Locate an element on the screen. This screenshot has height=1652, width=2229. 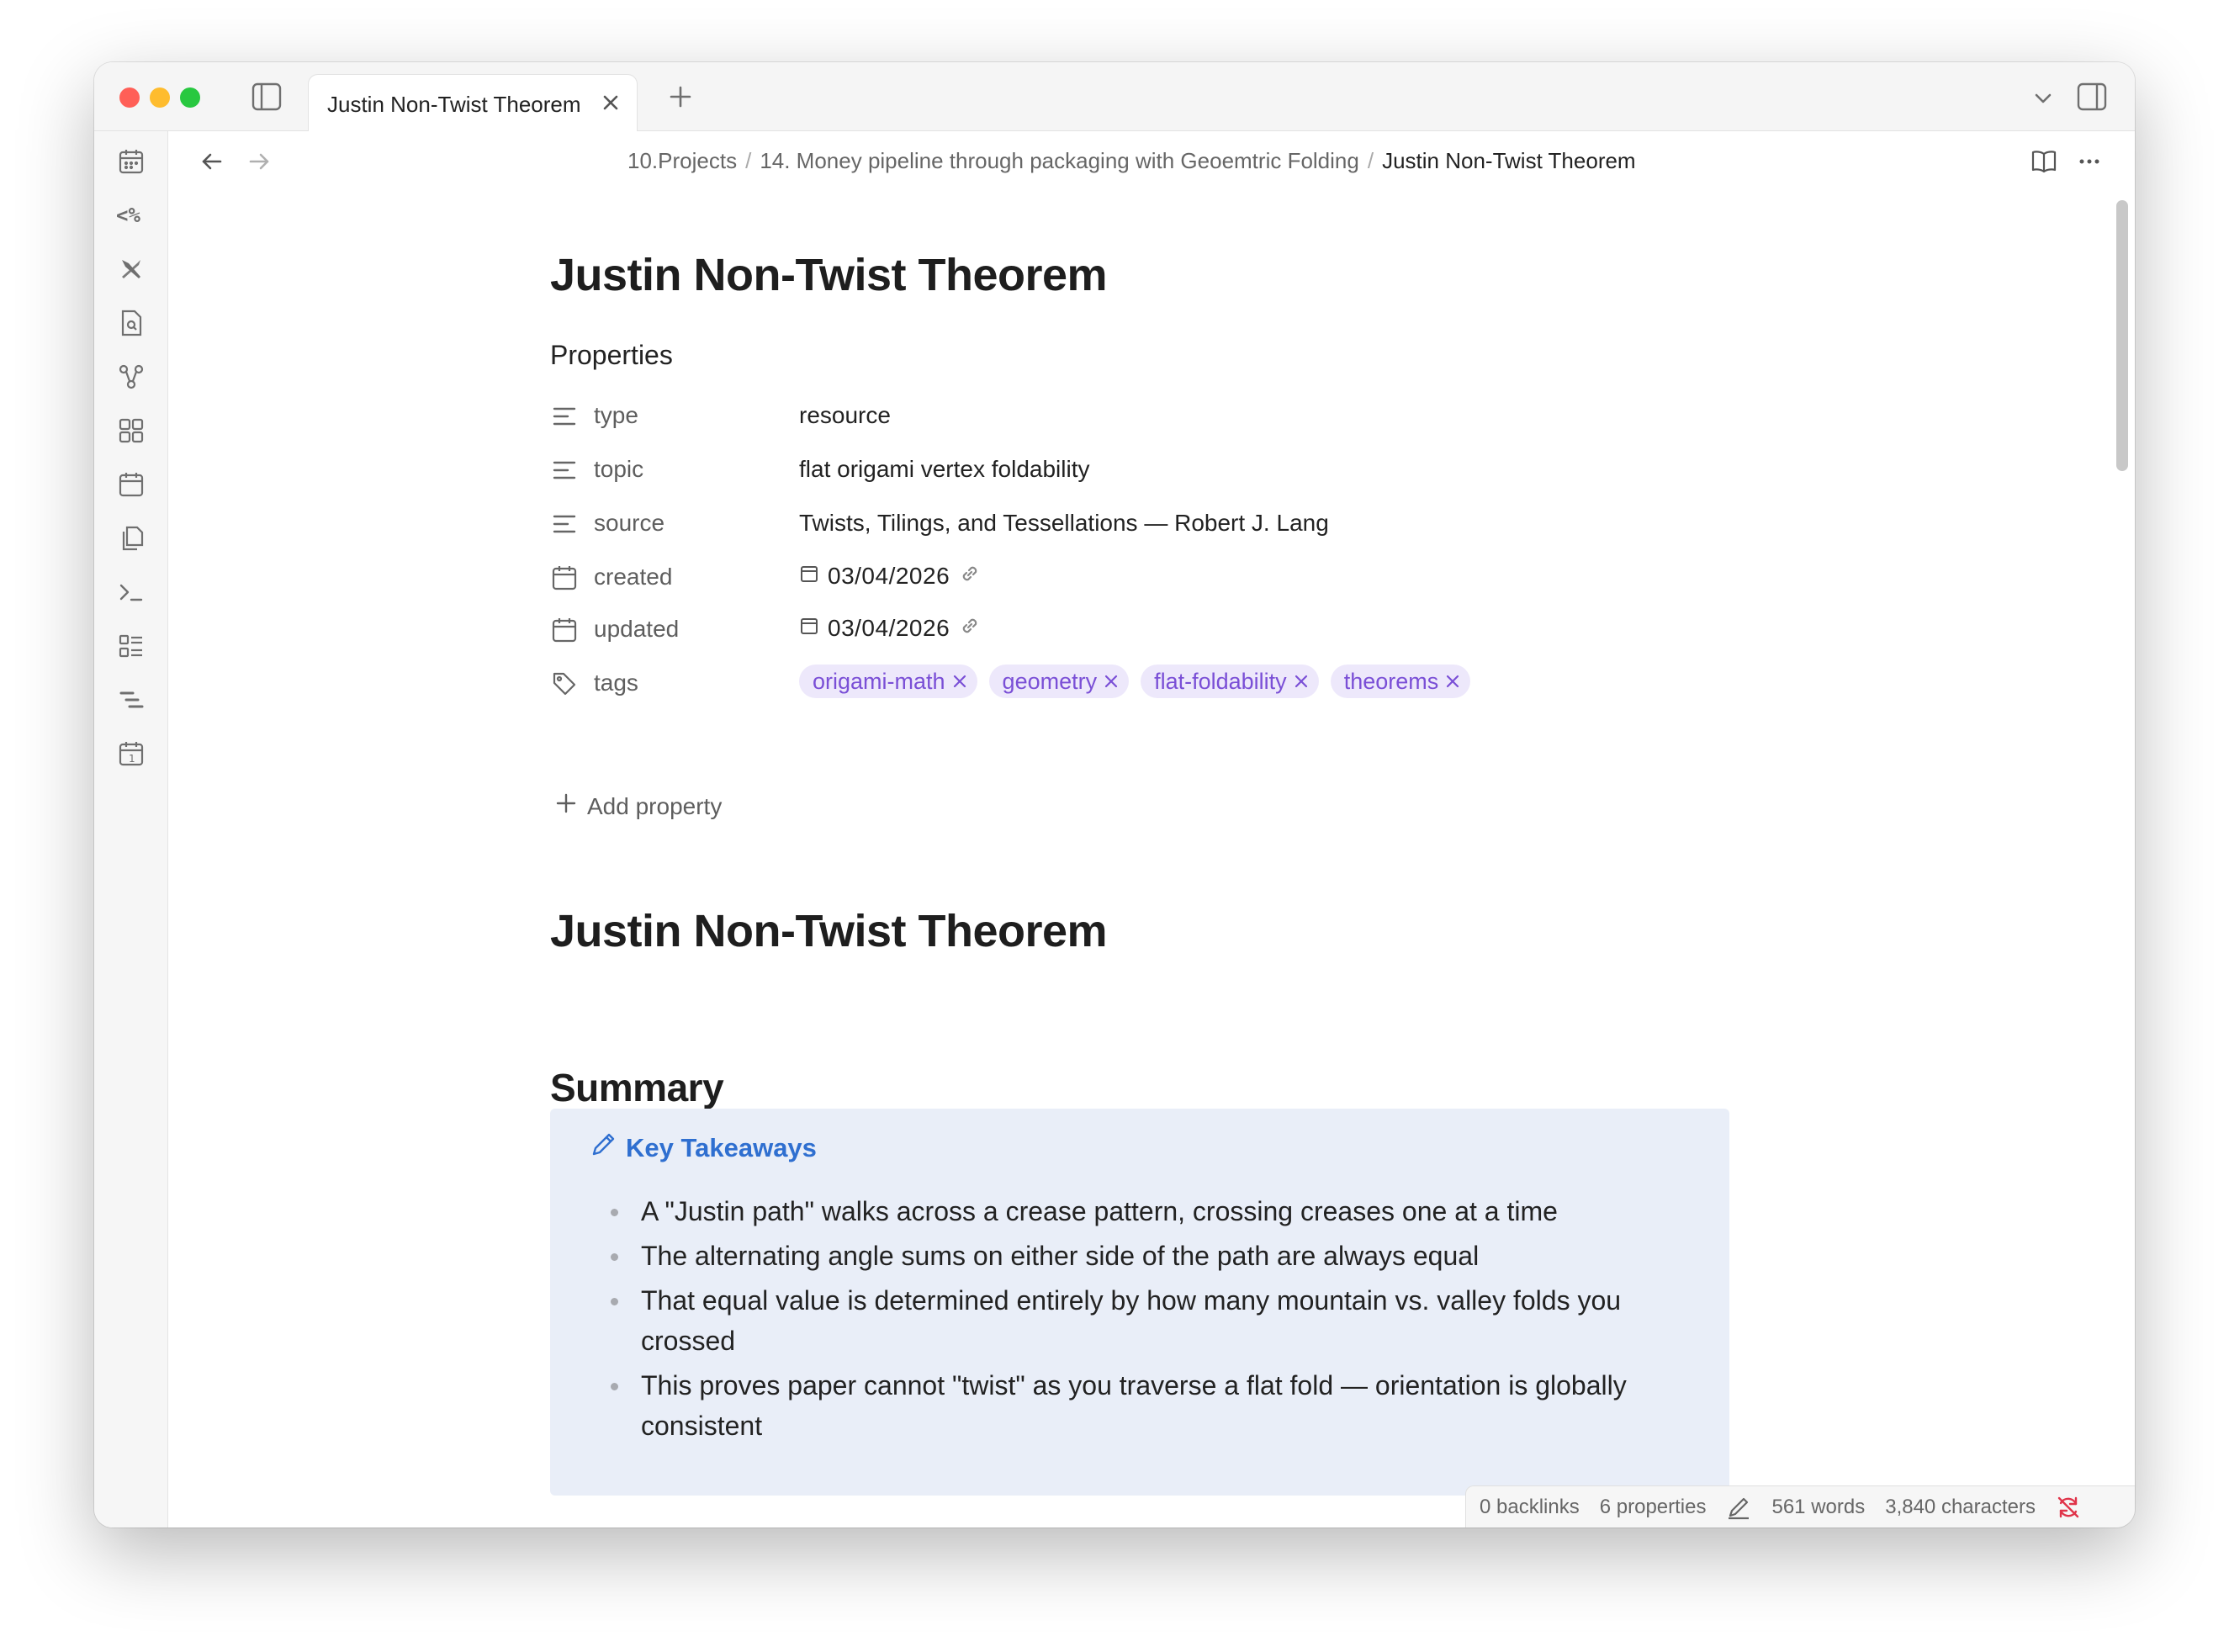
tab-active: Justin Non-Twist Theorem is located at coordinates (473, 102).